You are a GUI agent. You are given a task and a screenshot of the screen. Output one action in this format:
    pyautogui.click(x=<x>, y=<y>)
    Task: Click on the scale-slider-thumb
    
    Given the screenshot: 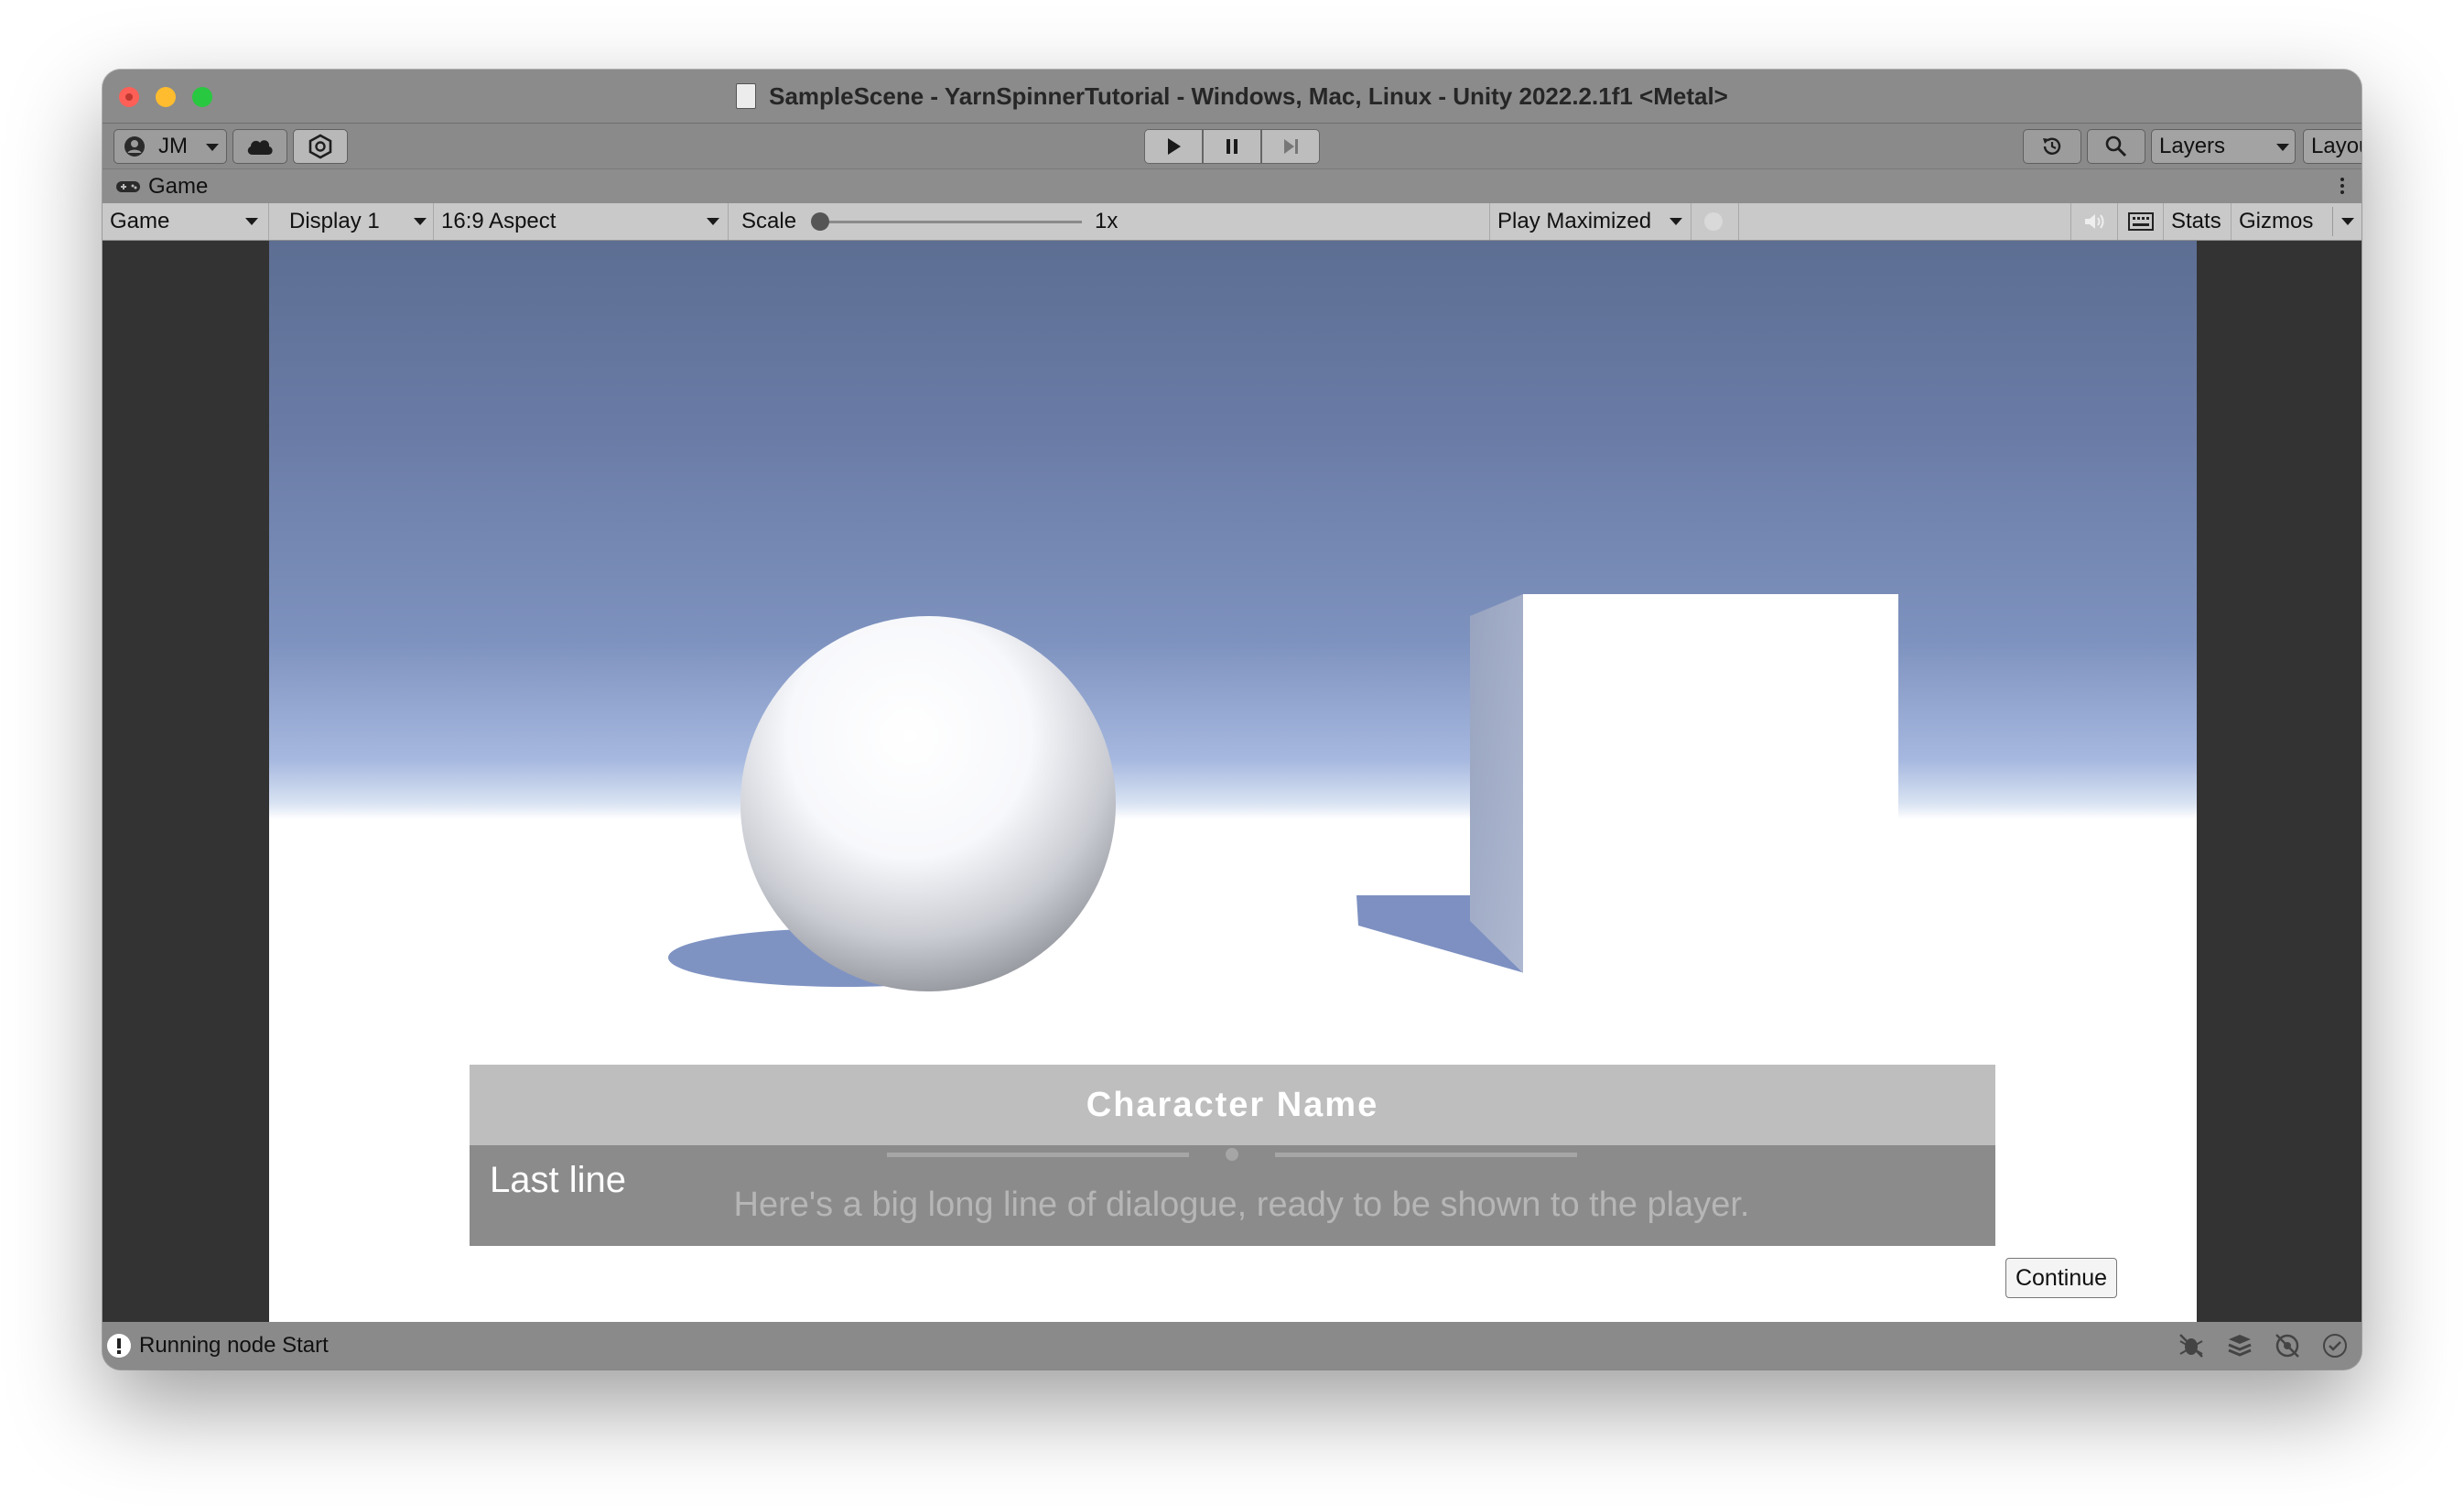 What is the action you would take?
    pyautogui.click(x=820, y=221)
    